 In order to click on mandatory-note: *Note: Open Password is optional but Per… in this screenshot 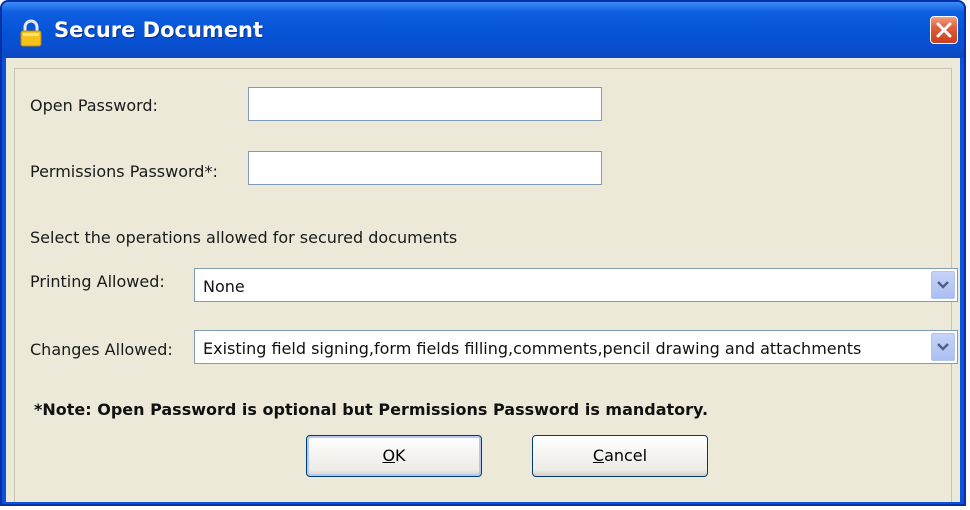, I will do `click(371, 409)`.